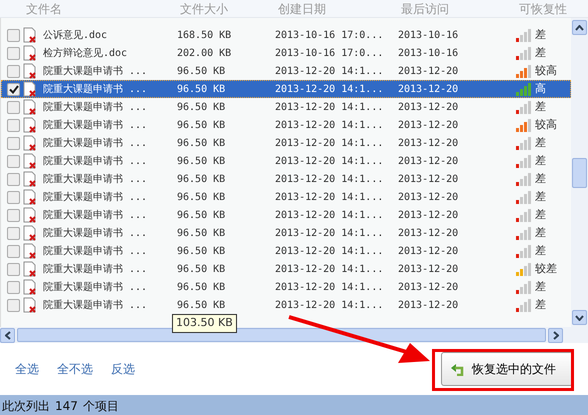 This screenshot has width=588, height=415. I want to click on file-size: 202.00 KB, so click(204, 53).